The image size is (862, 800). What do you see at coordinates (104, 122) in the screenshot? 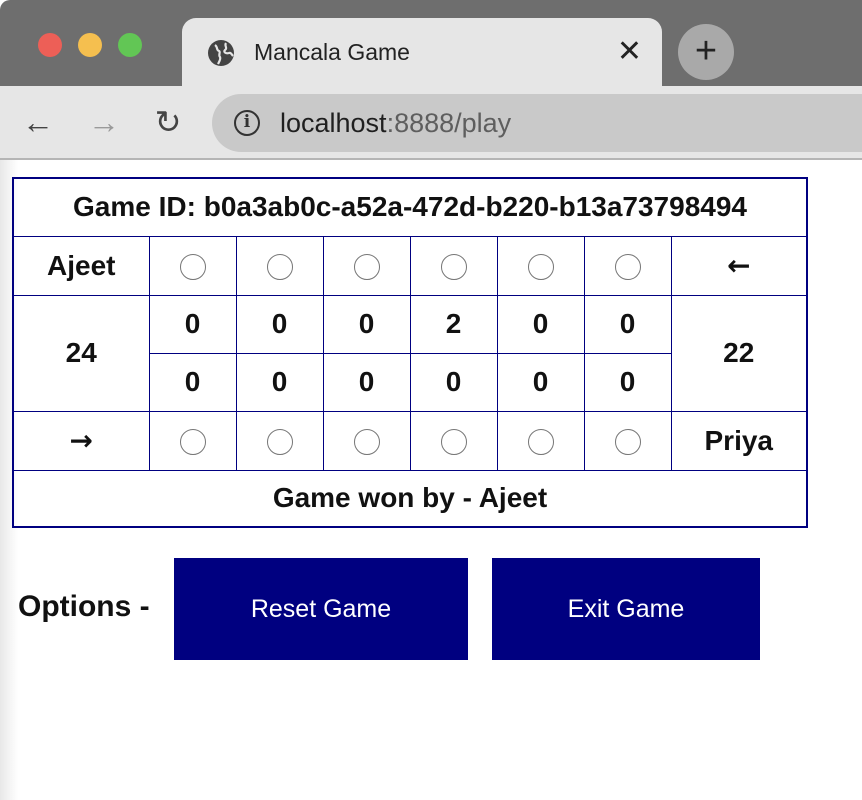
I see `forward-arrow-icon: →` at bounding box center [104, 122].